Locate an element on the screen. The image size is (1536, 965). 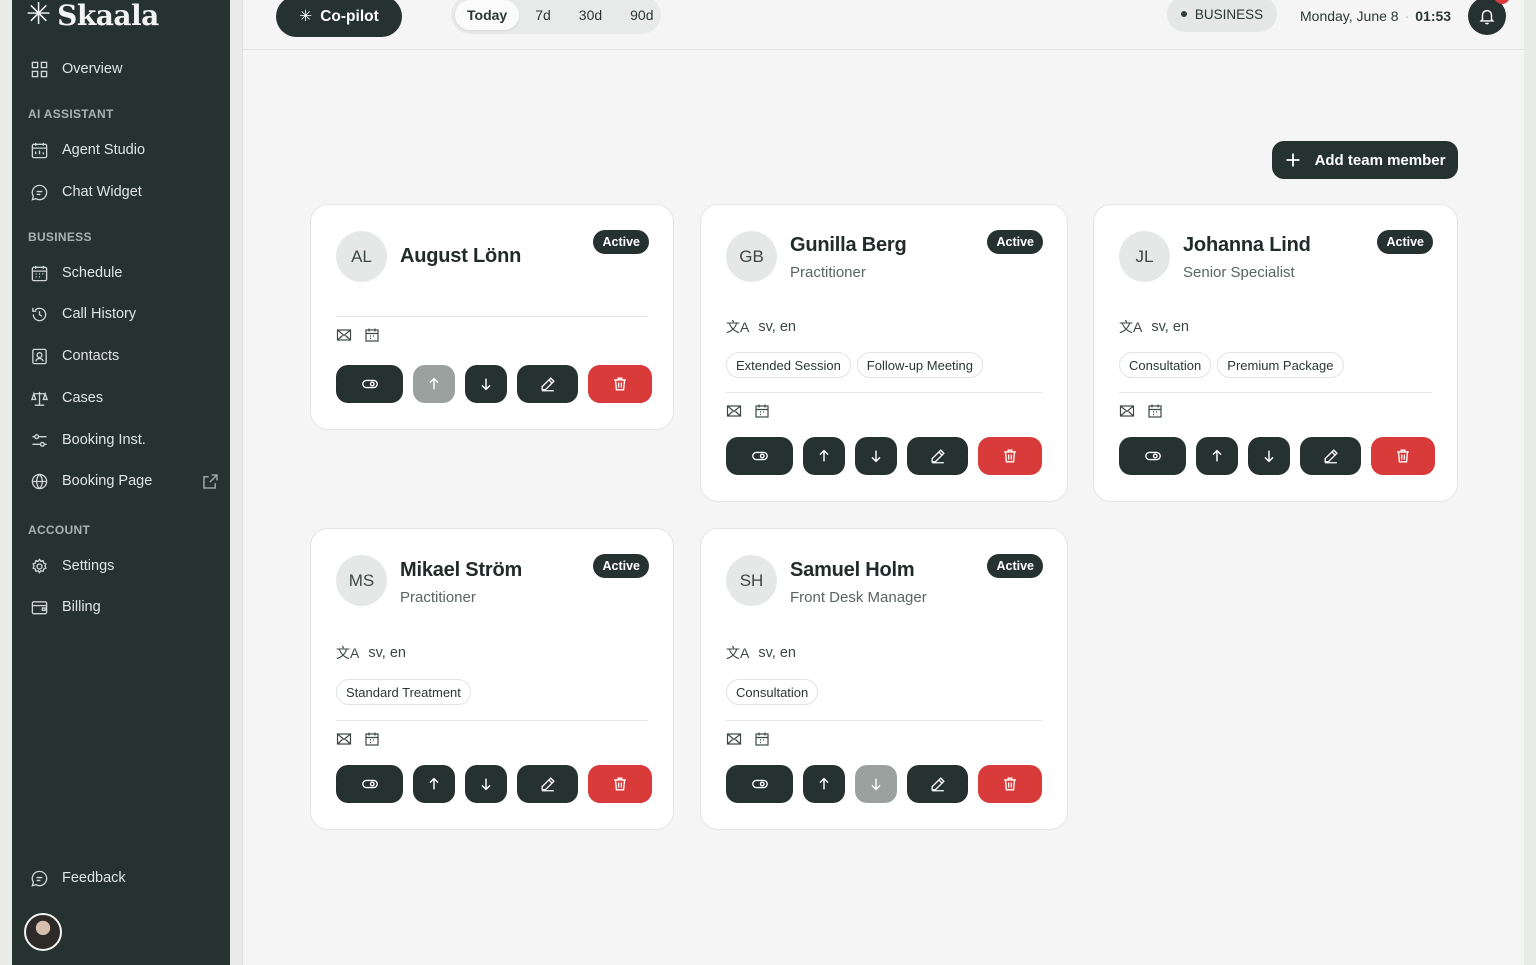
member-avatar: GB is located at coordinates (751, 256).